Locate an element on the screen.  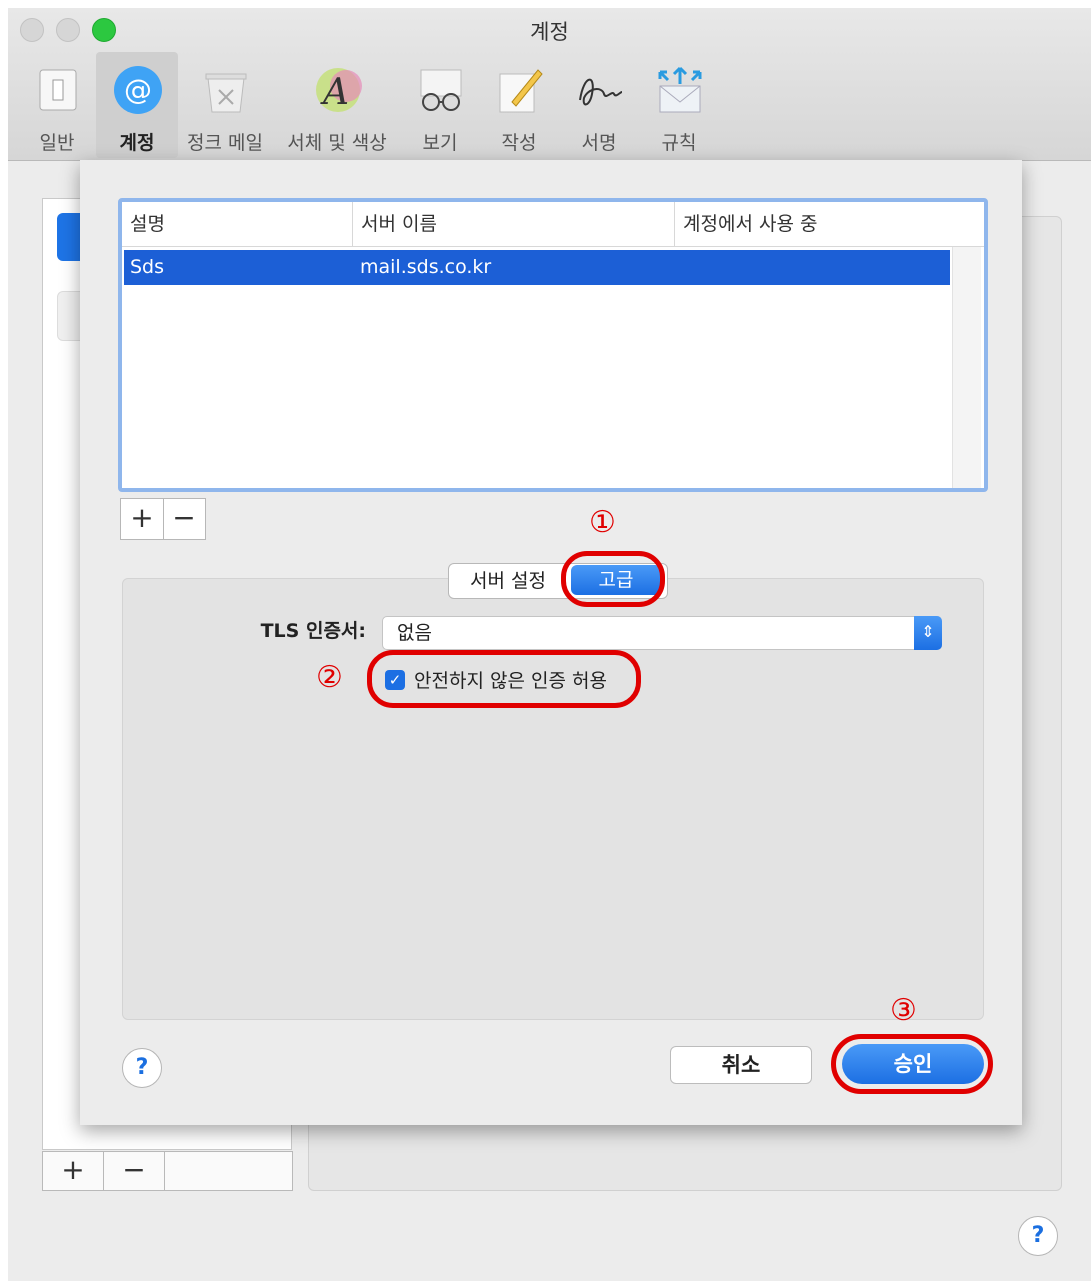
server-list-buttons: + − is located at coordinates (163, 519).